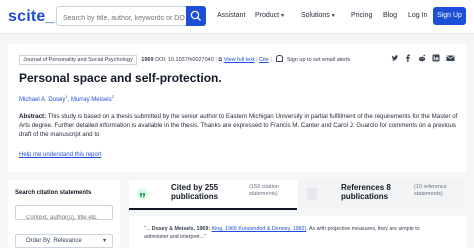 The height and width of the screenshot is (248, 474). What do you see at coordinates (220, 60) in the screenshot?
I see `external-link-icon: ⧉` at bounding box center [220, 60].